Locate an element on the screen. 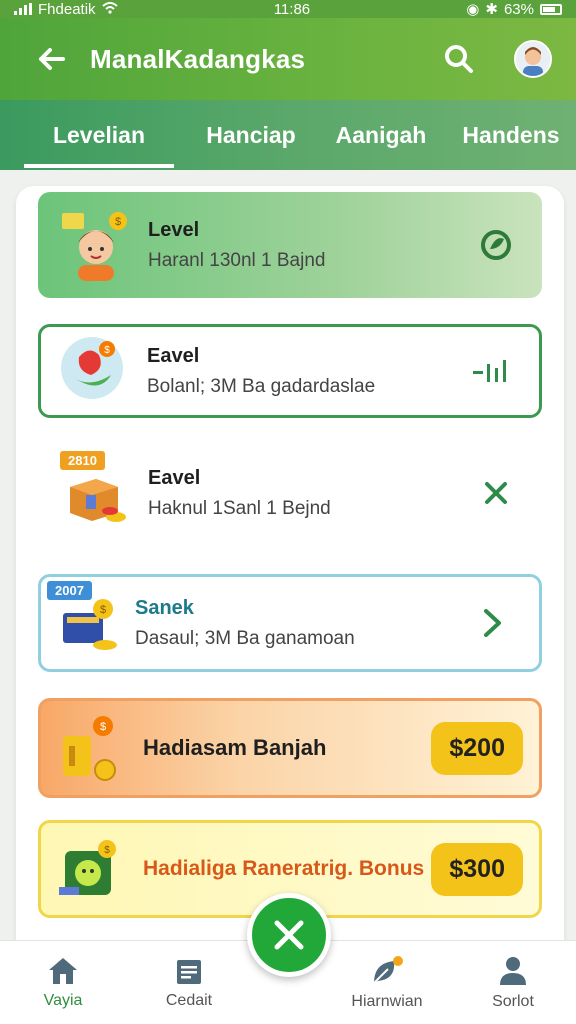  close-action-button is located at coordinates (496, 493).